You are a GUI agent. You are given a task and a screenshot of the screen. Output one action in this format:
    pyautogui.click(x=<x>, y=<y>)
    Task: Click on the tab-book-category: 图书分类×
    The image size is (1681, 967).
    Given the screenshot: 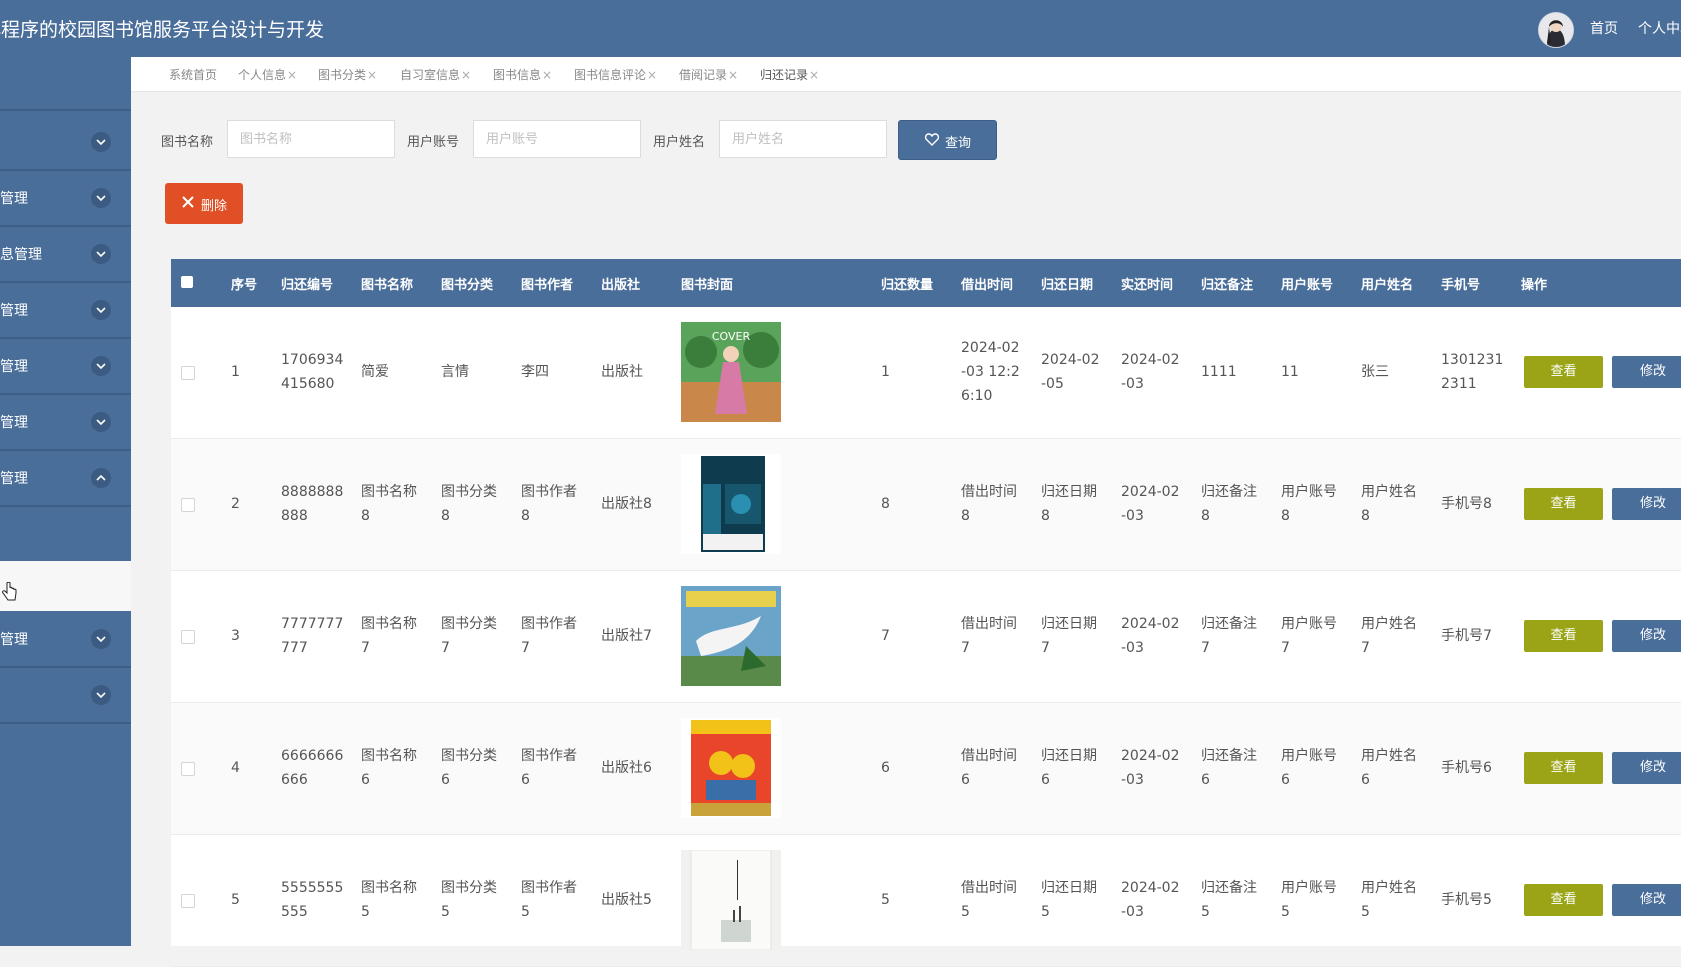 What is the action you would take?
    pyautogui.click(x=347, y=74)
    